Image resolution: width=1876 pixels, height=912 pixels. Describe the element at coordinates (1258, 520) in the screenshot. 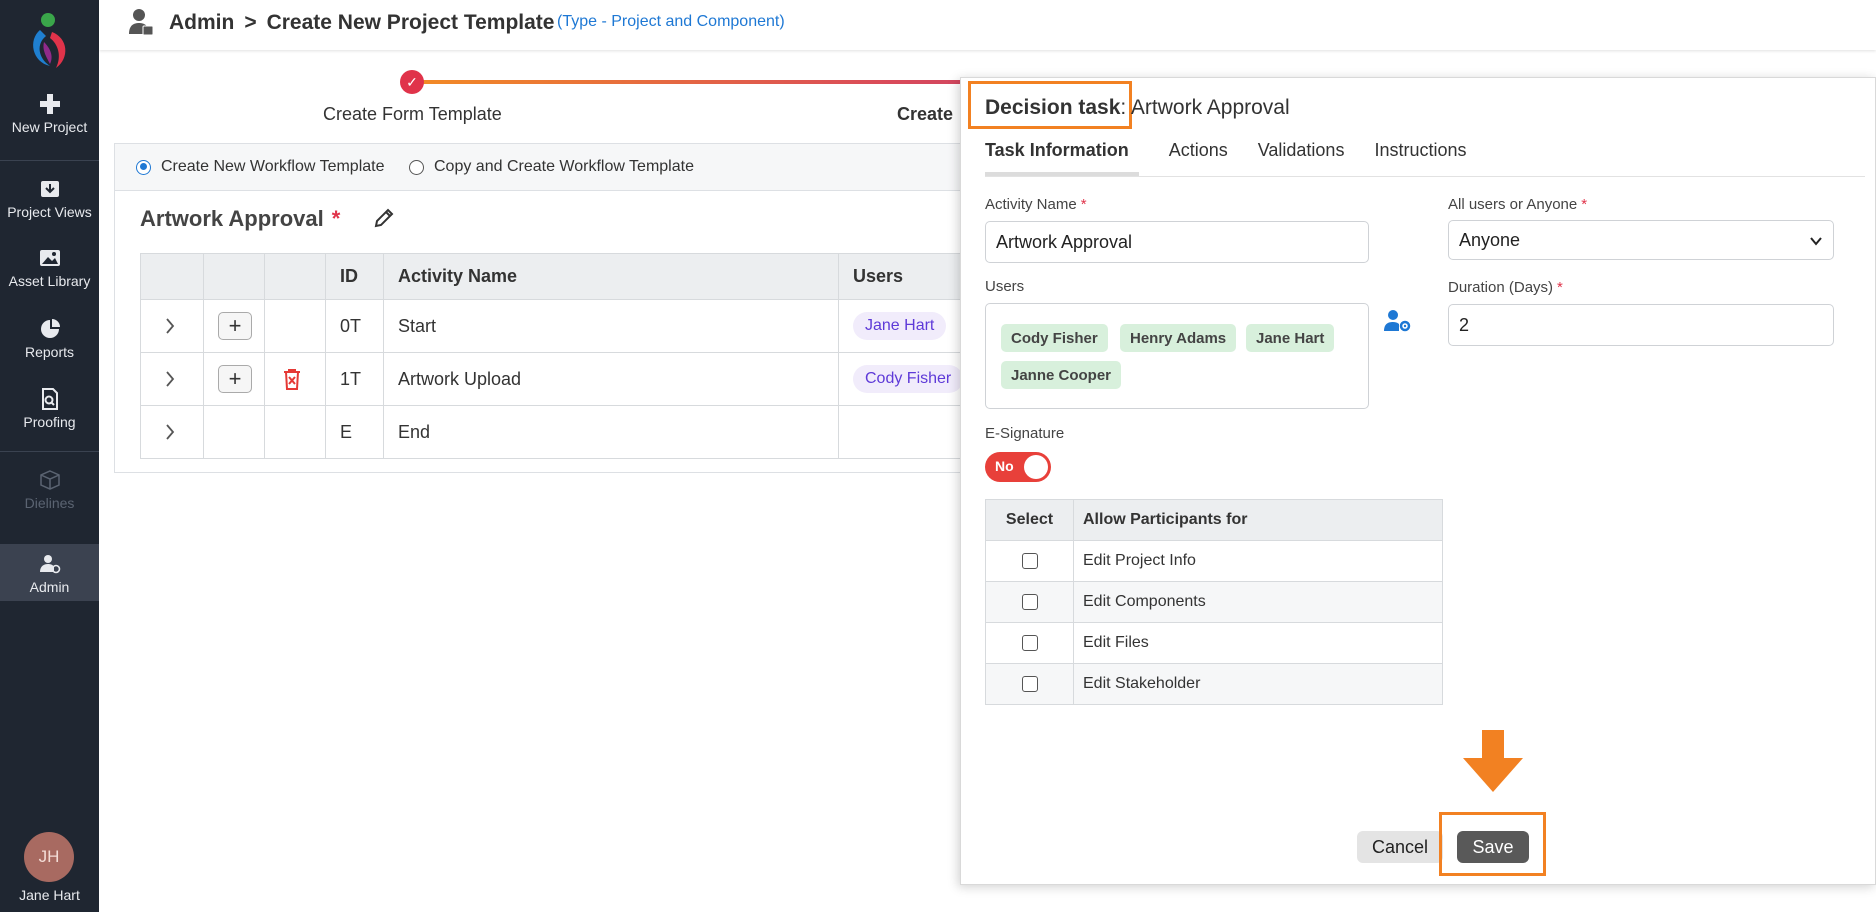

I see `column-header-allow: Allow Participants for` at that location.